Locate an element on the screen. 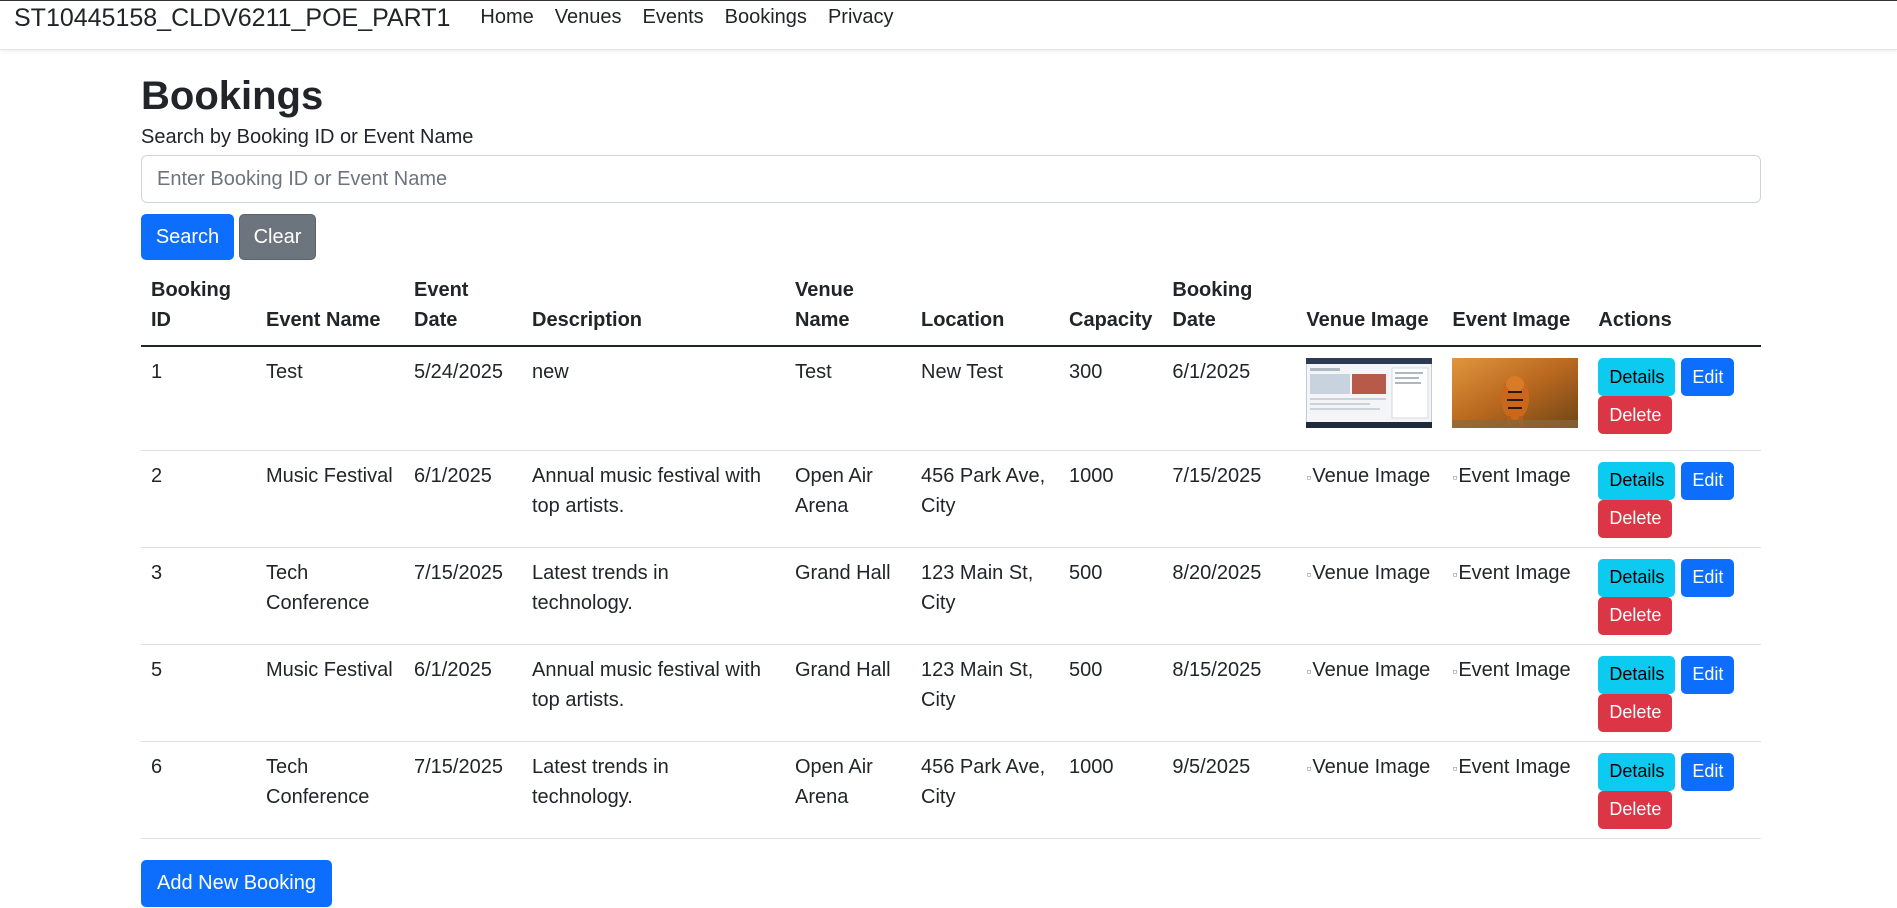  search-button: Search is located at coordinates (187, 237).